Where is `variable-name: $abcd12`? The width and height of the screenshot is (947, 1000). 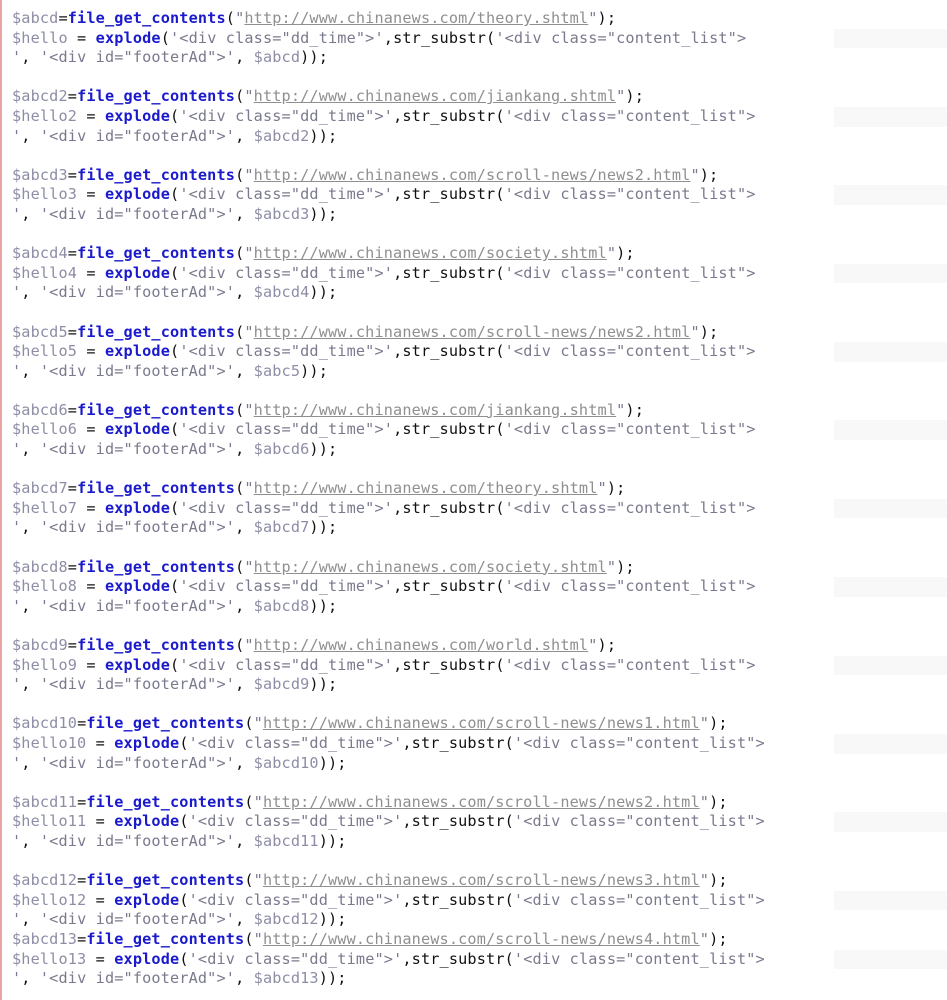 variable-name: $abcd12 is located at coordinates (286, 919).